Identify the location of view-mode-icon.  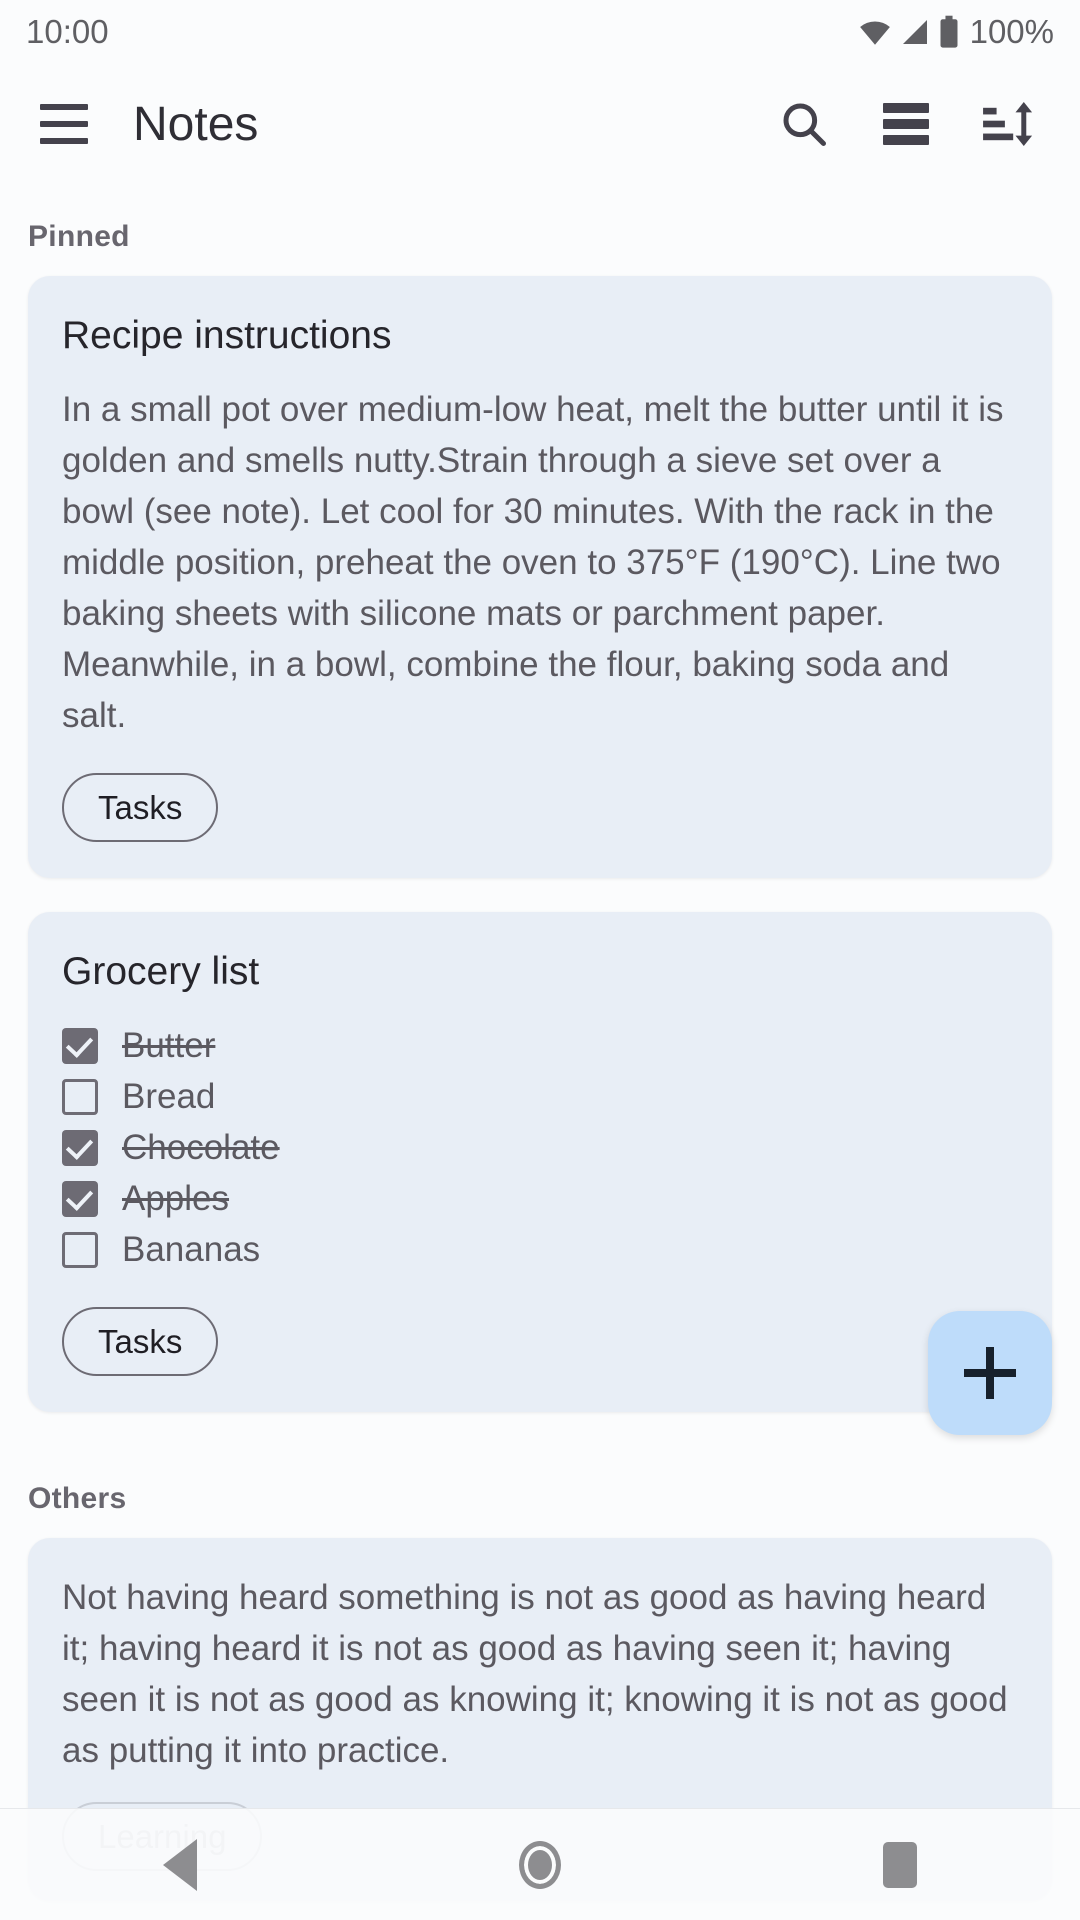
(906, 124).